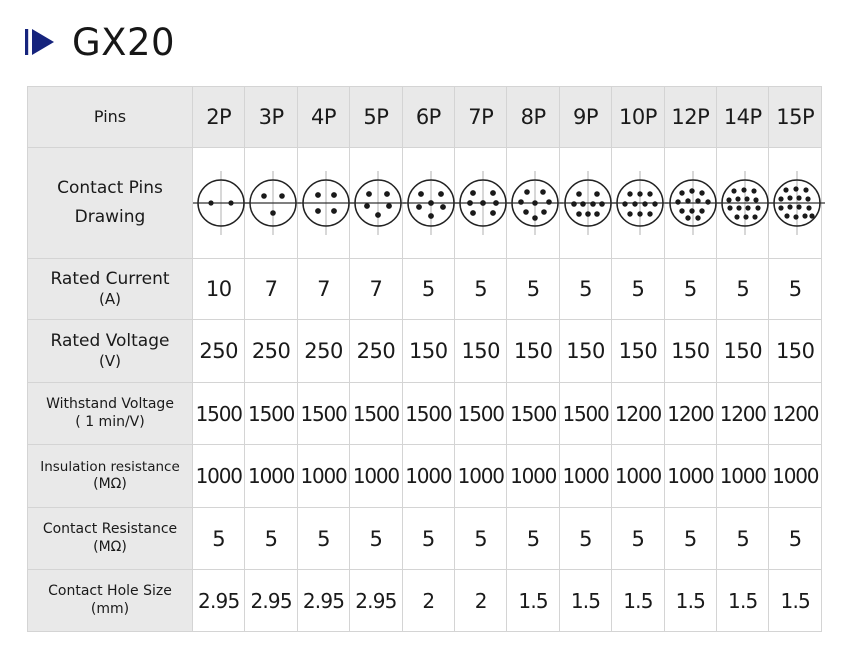 The height and width of the screenshot is (663, 850). I want to click on cell-rated-current-2p: 10, so click(218, 289).